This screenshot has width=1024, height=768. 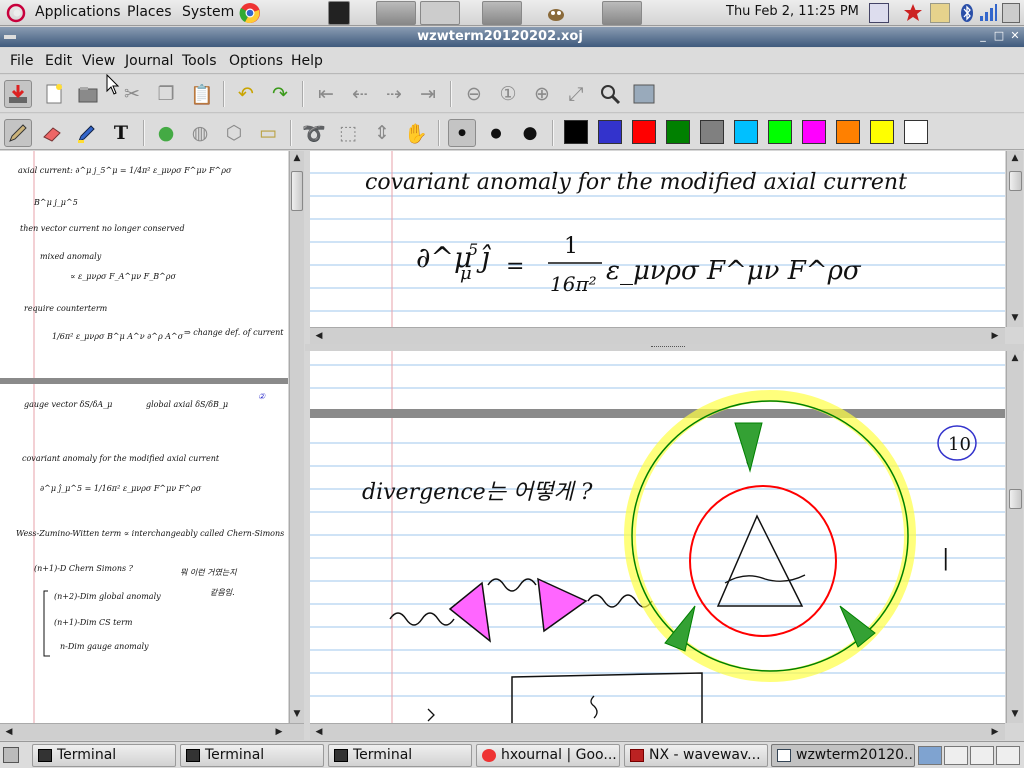 I want to click on shape-recognizer-icon: ⬡, so click(x=234, y=133).